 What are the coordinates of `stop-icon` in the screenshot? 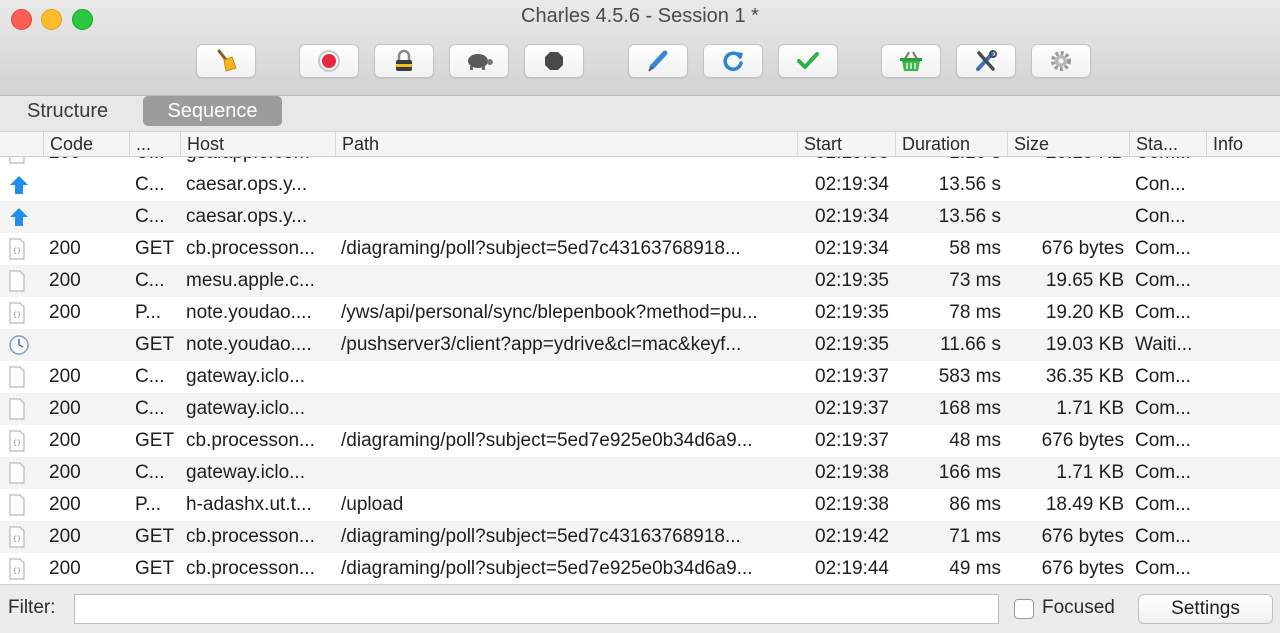 It's located at (554, 61).